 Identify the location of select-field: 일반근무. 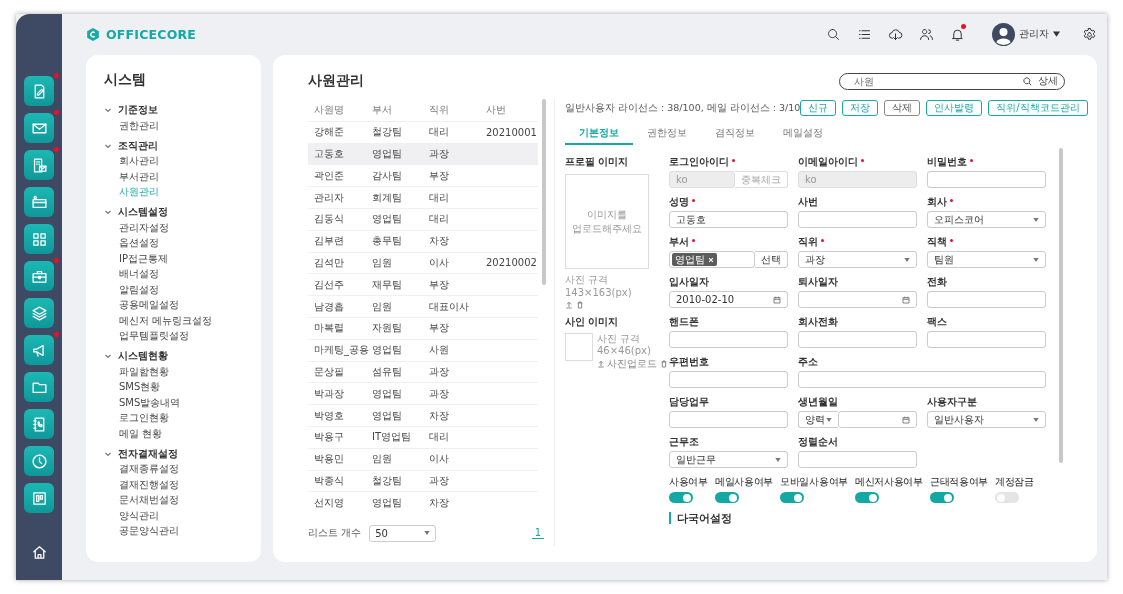
(728, 459).